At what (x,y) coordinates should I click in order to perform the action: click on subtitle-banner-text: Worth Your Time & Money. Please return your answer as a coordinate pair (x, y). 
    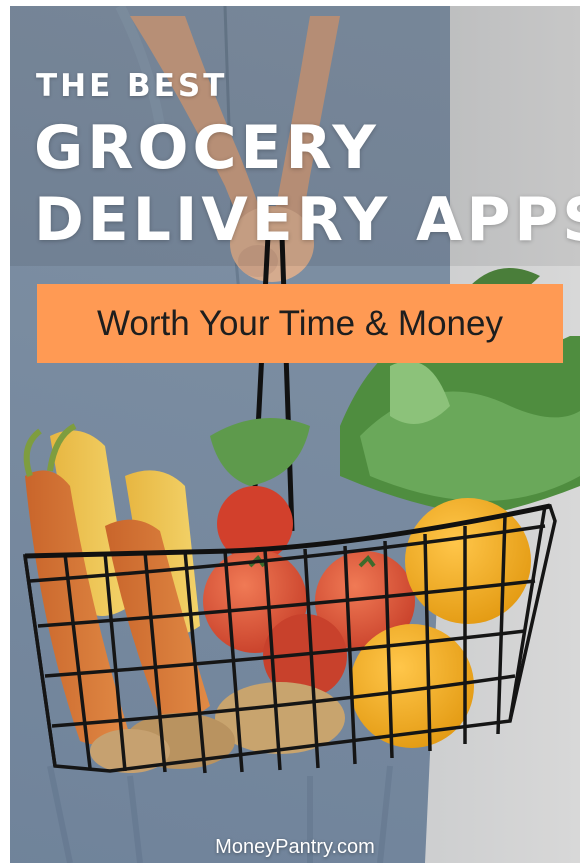
    Looking at the image, I should click on (300, 323).